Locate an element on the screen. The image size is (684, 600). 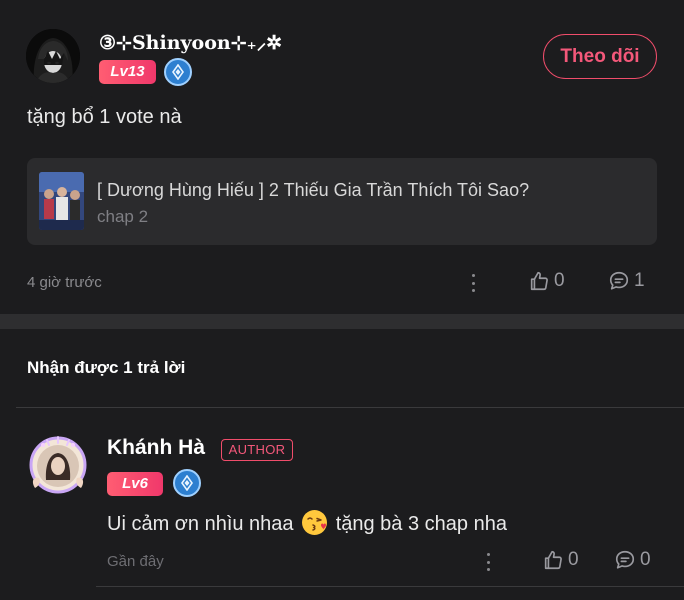
section-divider is located at coordinates (342, 321).